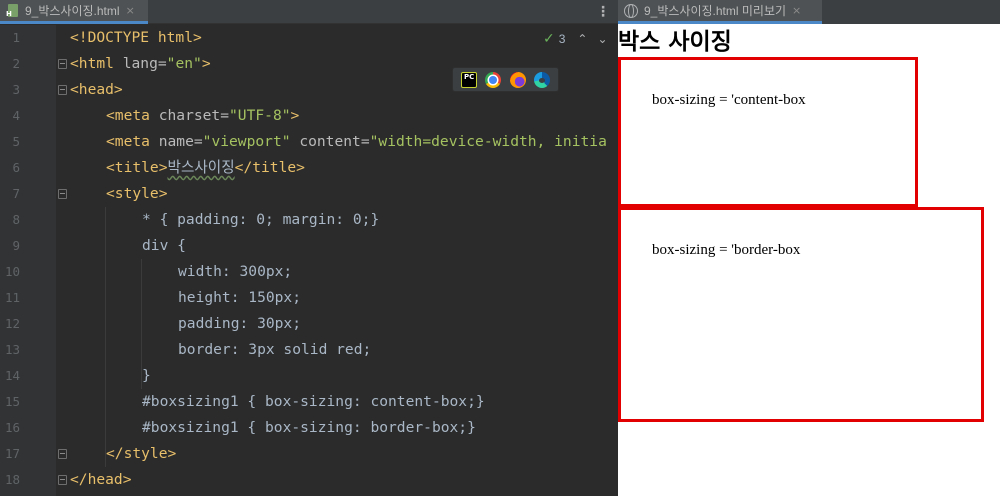 The image size is (1000, 496). I want to click on code-text: padding: 30px;, so click(240, 323).